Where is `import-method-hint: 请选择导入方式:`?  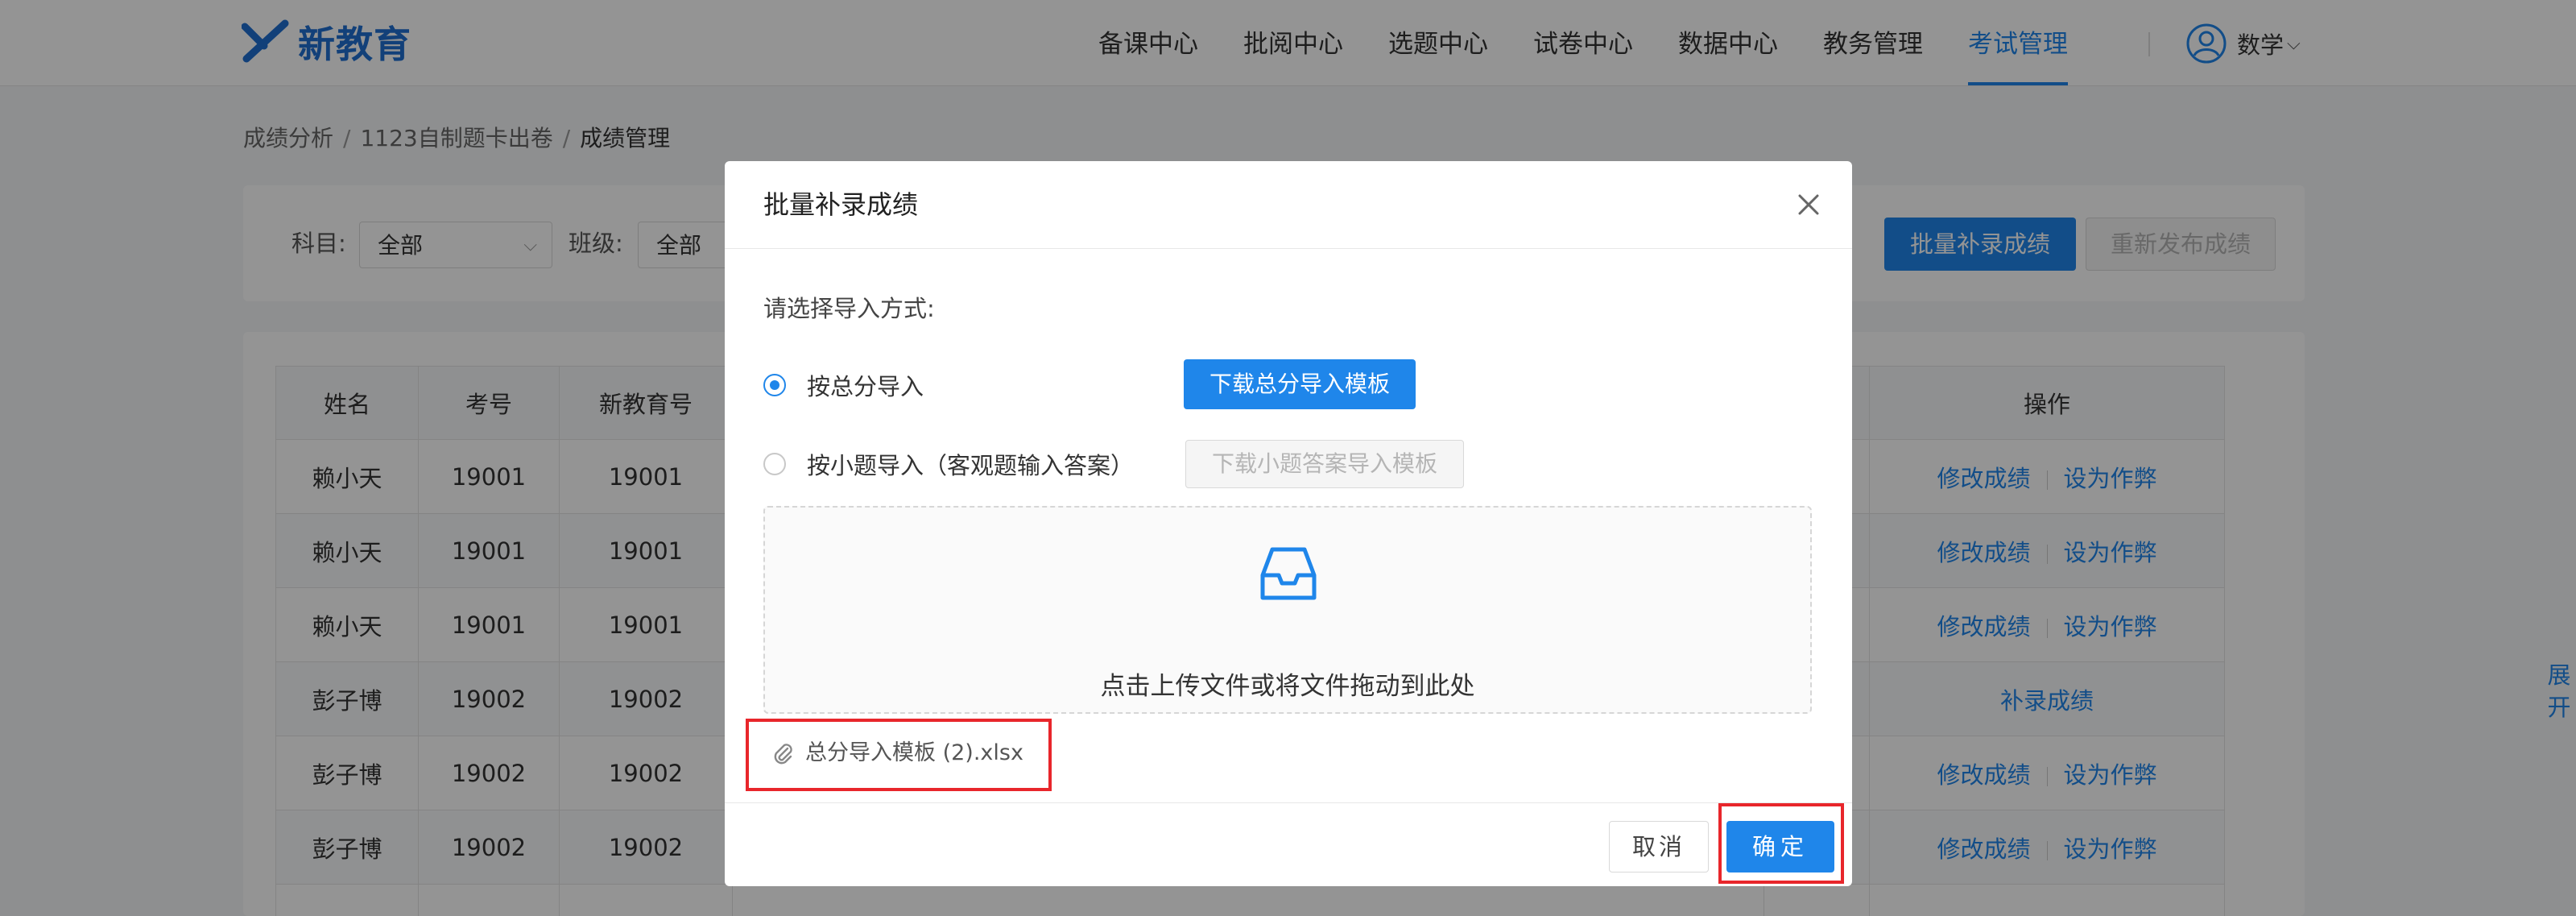
import-method-hint: 请选择导入方式: is located at coordinates (849, 308).